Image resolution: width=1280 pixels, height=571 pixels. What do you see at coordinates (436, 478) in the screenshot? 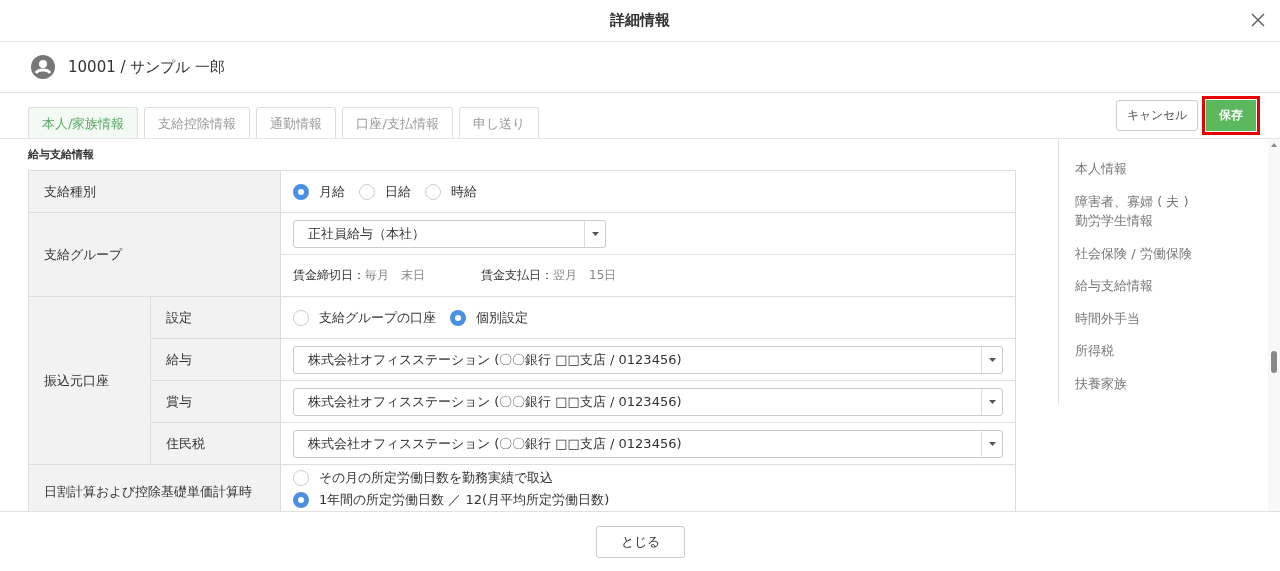
I see `radio-label: その月の所定労働日数を勤務実績で取込` at bounding box center [436, 478].